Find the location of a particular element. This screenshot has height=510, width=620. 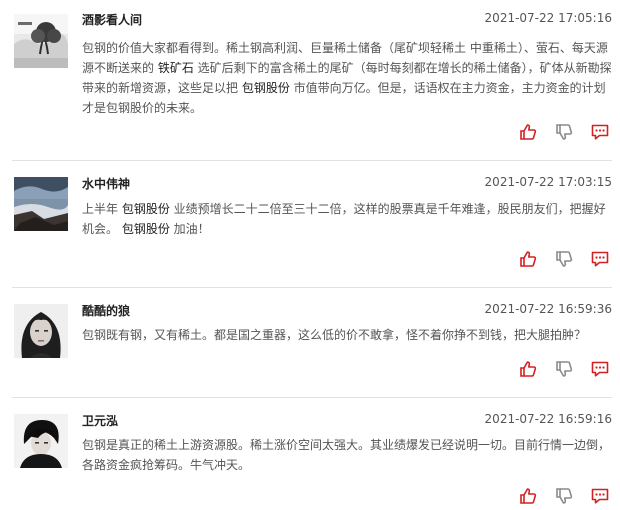

ink-landscape-avatar-image is located at coordinates (41, 41).